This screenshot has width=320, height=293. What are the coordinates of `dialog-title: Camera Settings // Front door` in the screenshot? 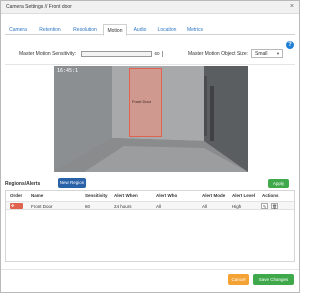 It's located at (39, 7).